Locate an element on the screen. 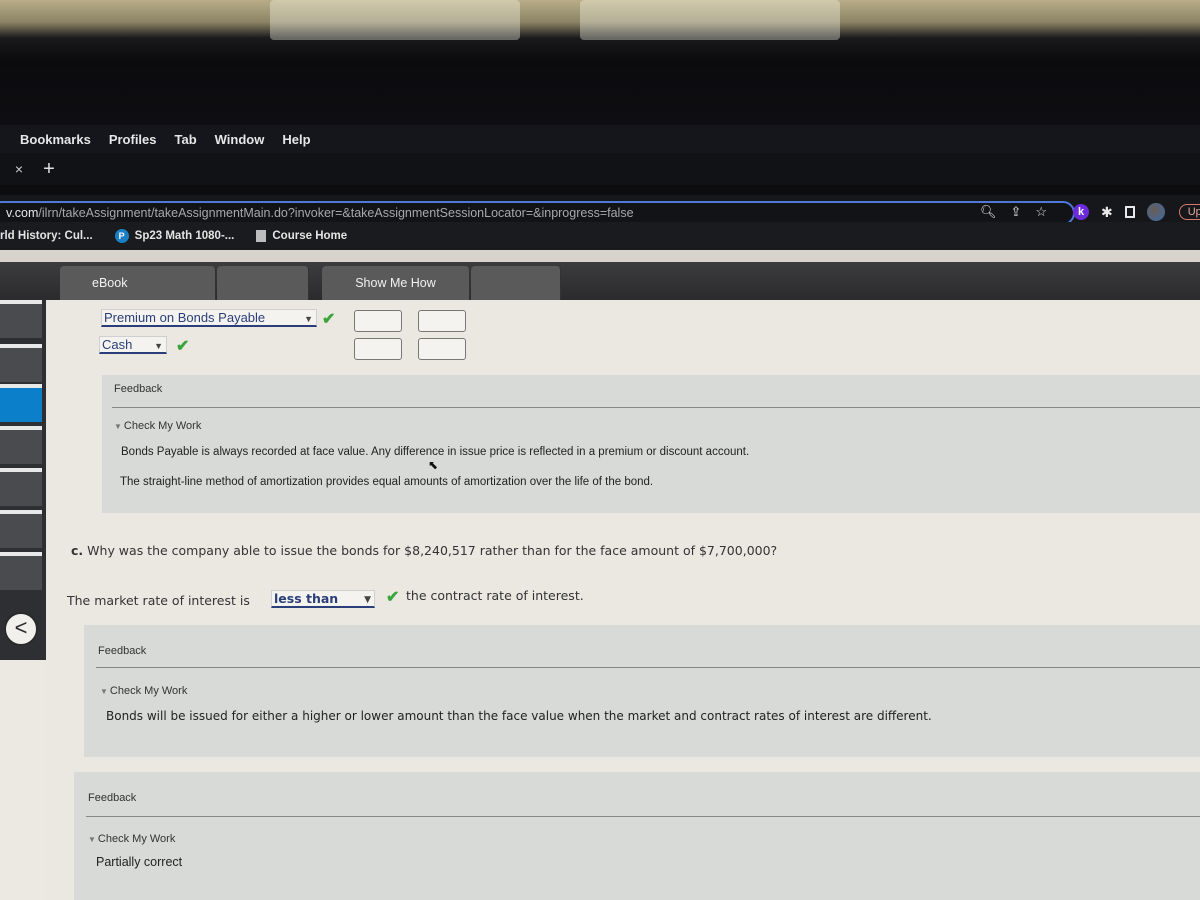 The width and height of the screenshot is (1200, 900). chevron-left-icon: < is located at coordinates (21, 627).